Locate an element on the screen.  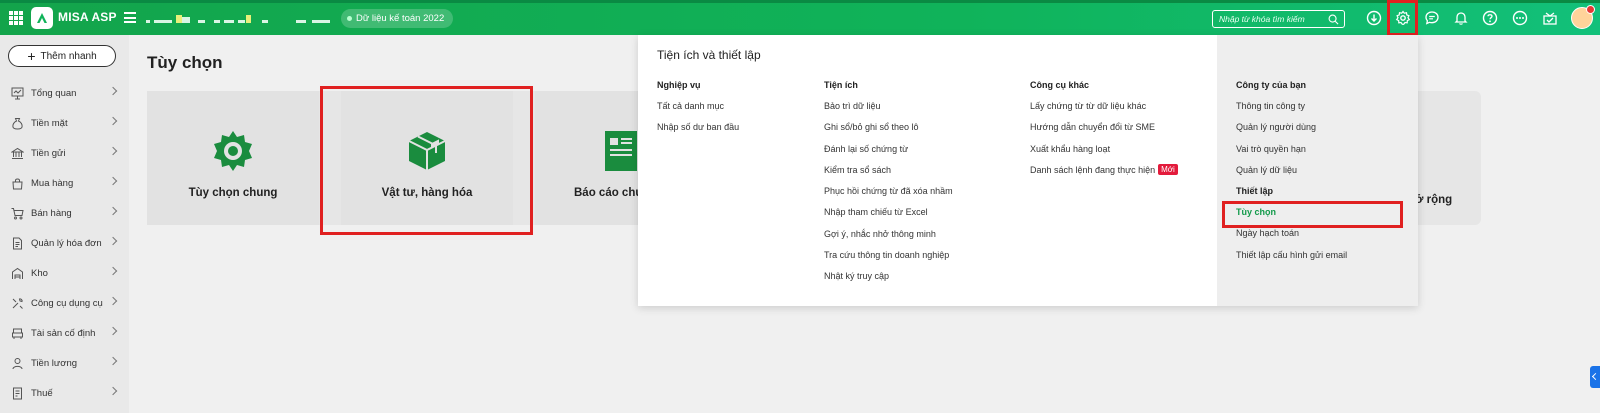
misa-logo-icon is located at coordinates (42, 18).